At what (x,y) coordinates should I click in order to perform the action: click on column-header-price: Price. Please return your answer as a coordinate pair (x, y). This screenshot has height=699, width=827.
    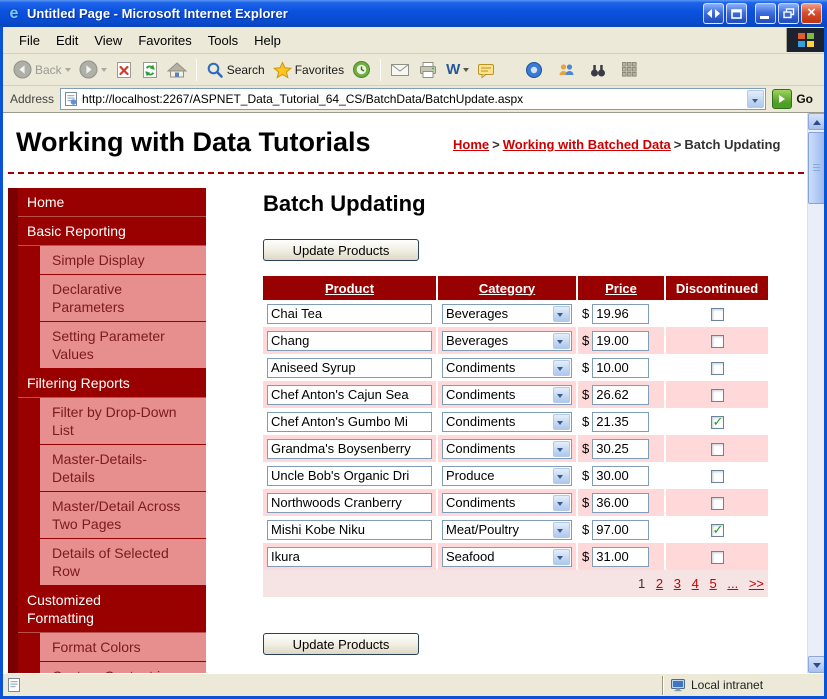
    Looking at the image, I should click on (621, 288).